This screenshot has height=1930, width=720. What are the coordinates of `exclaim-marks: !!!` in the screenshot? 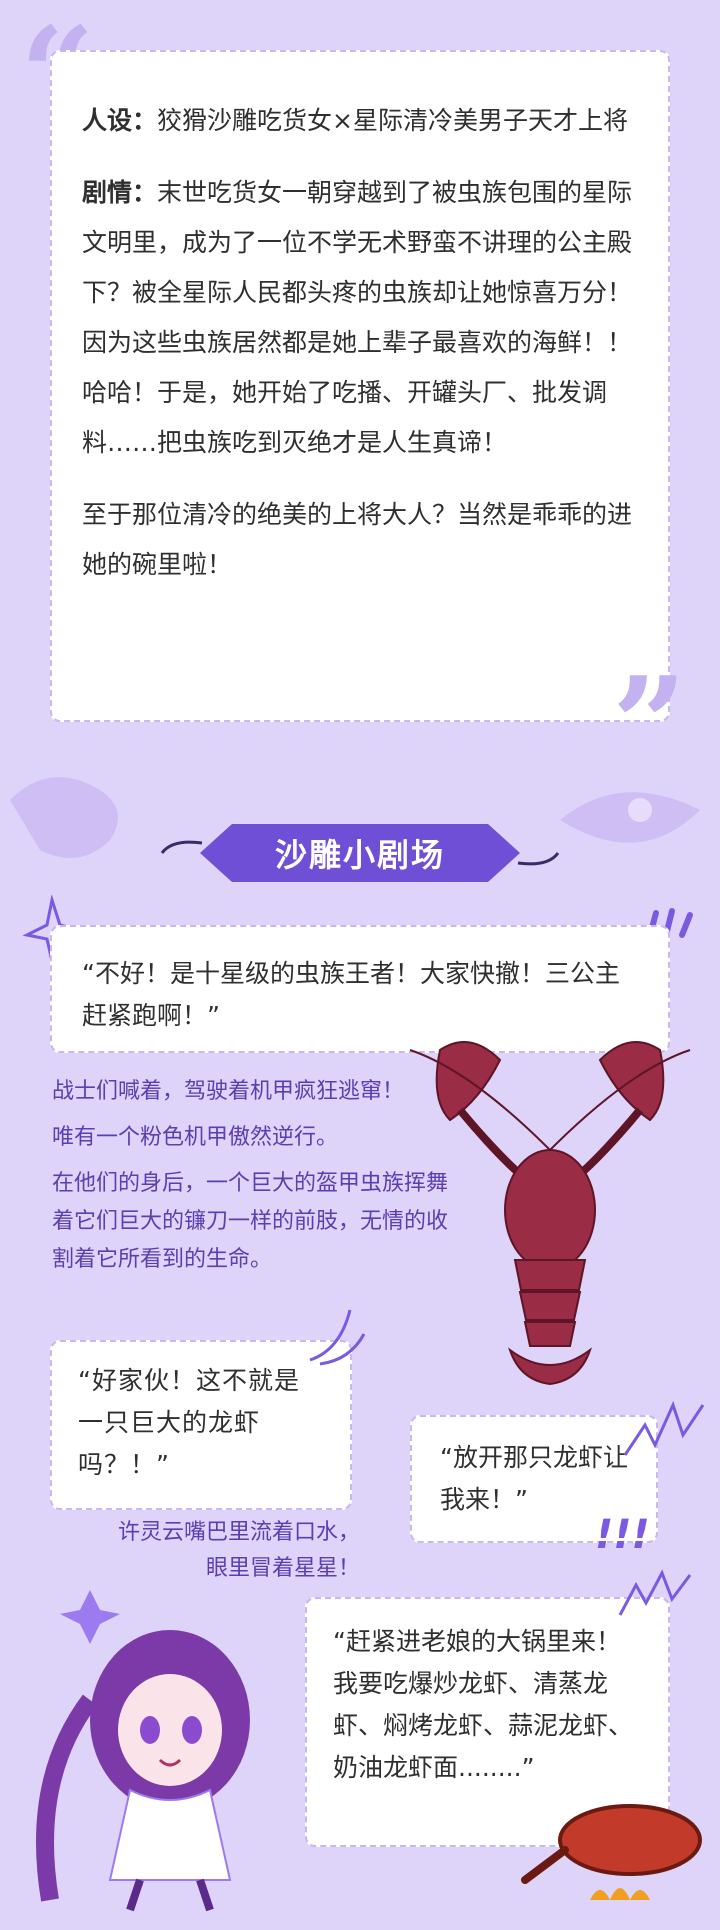 It's located at (622, 1535).